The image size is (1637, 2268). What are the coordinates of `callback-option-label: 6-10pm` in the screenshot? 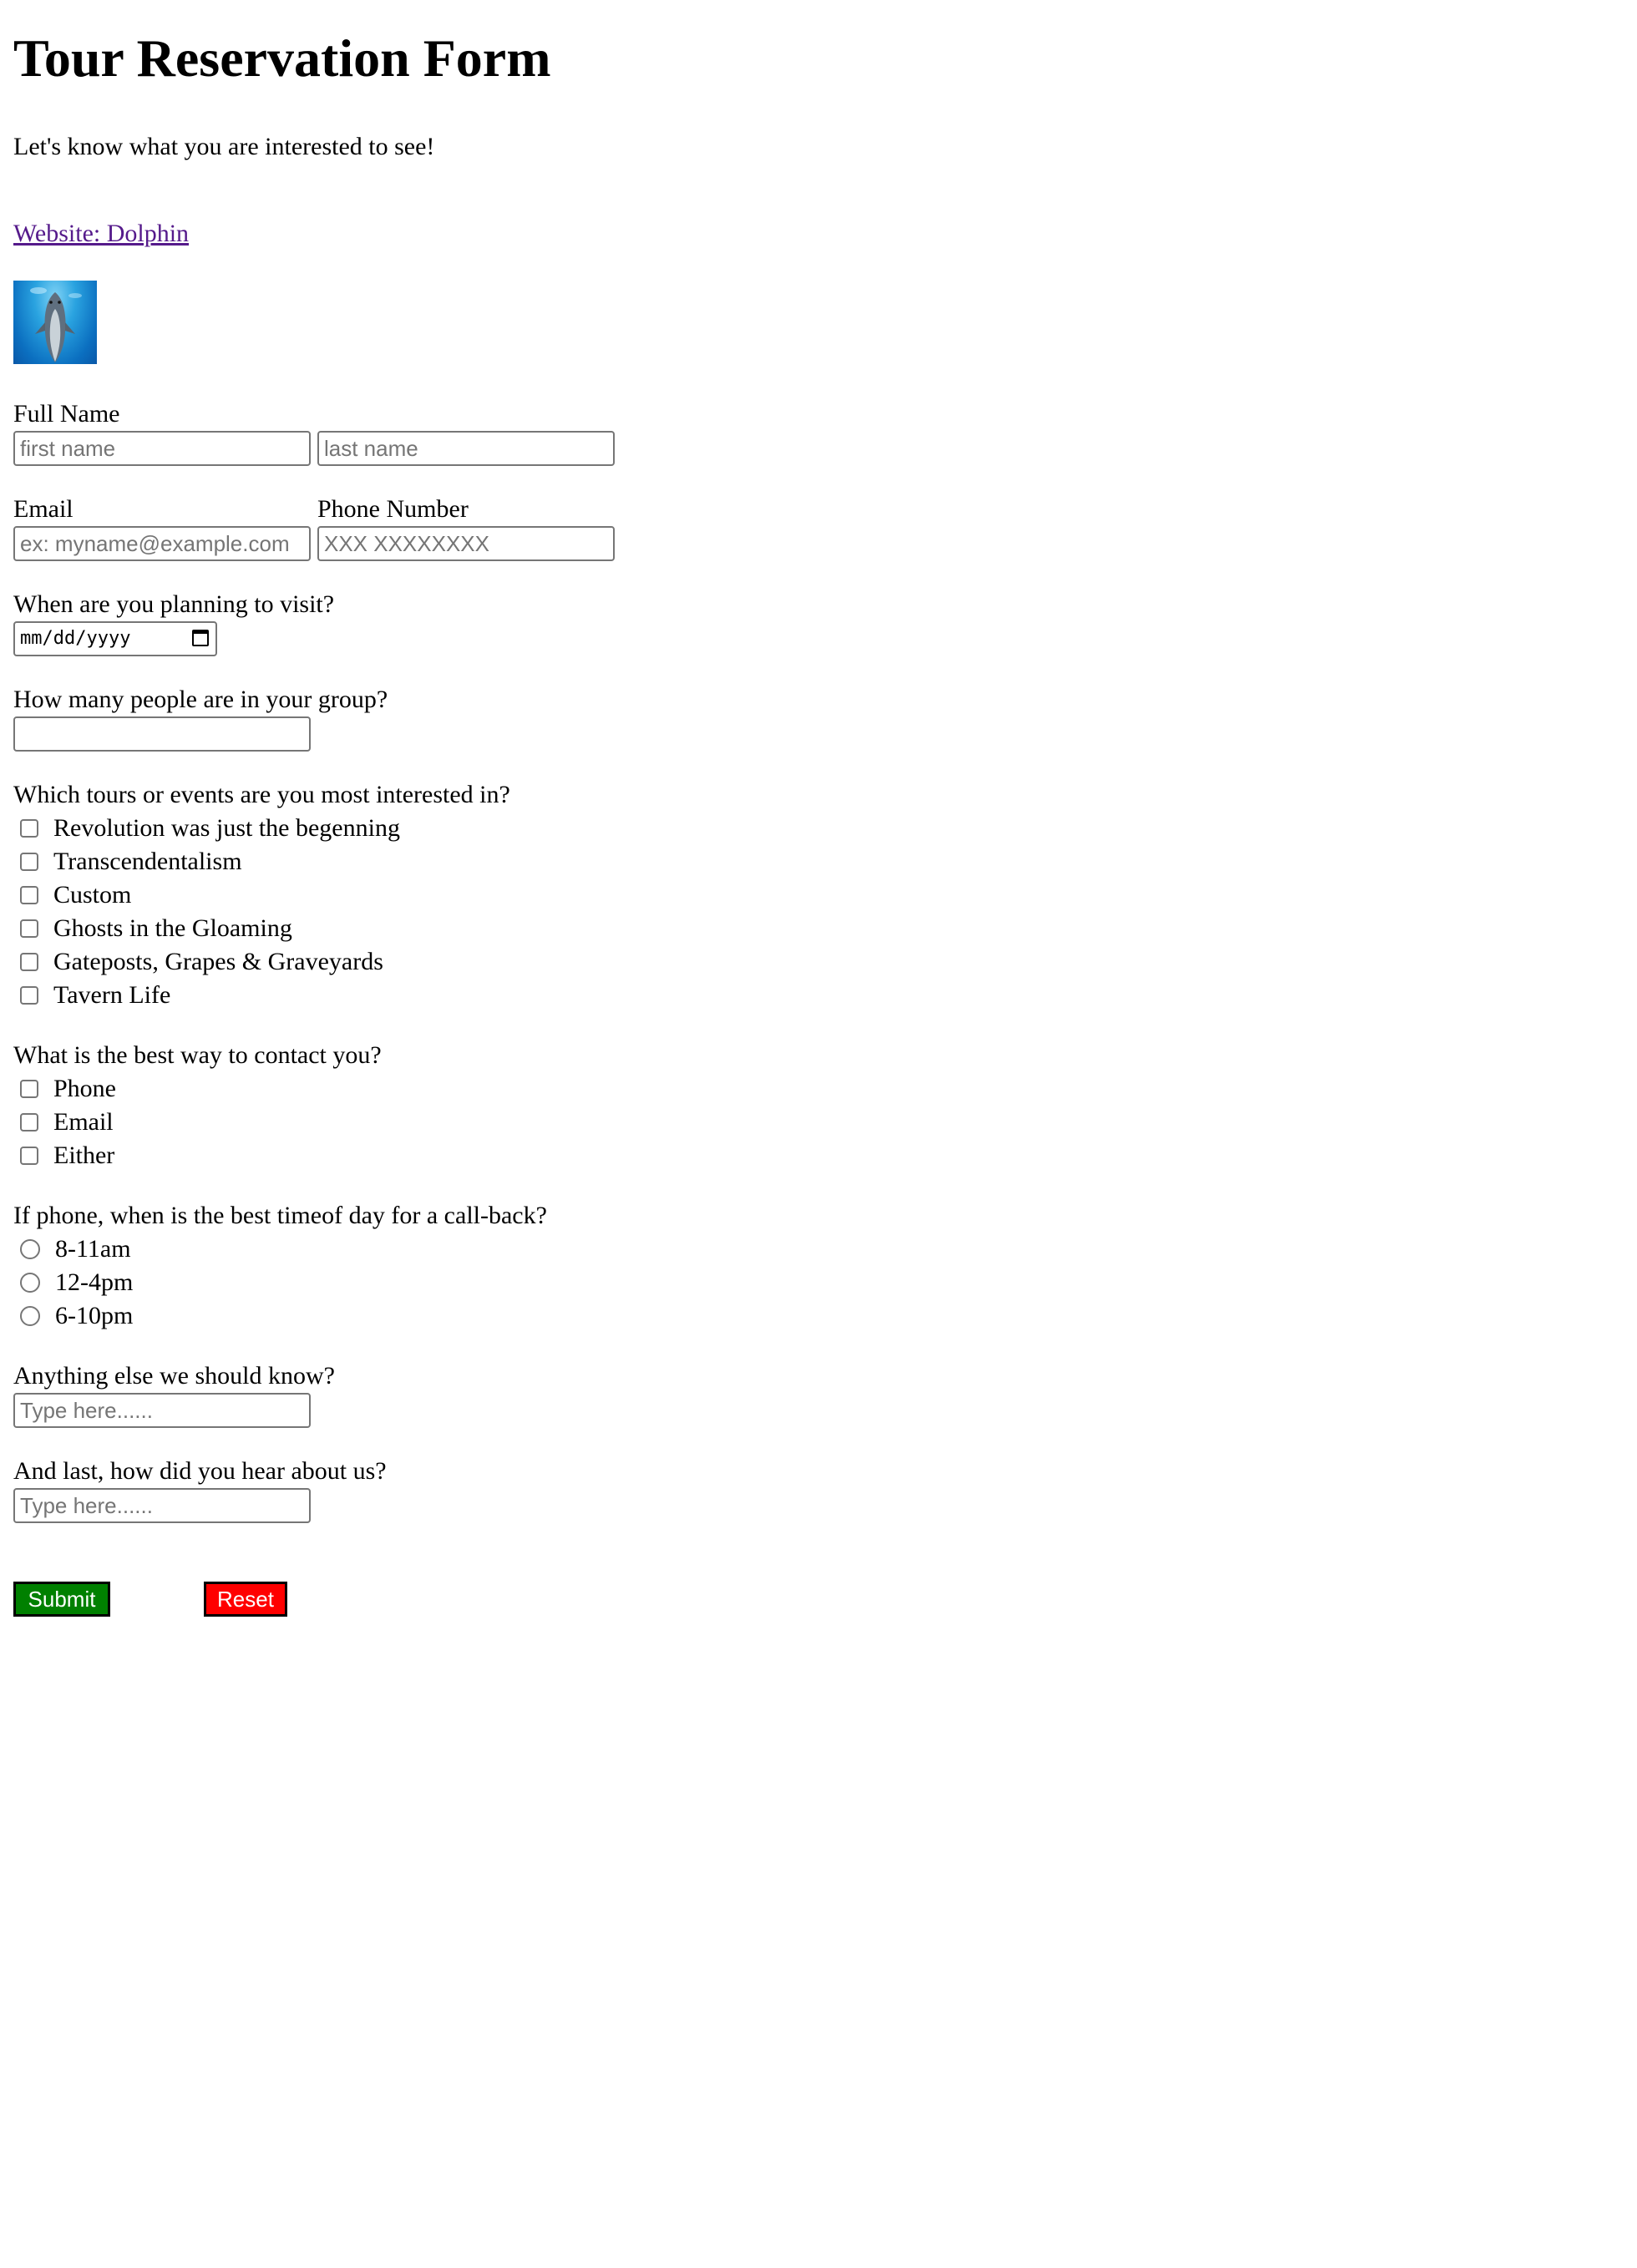 It's located at (94, 1315).